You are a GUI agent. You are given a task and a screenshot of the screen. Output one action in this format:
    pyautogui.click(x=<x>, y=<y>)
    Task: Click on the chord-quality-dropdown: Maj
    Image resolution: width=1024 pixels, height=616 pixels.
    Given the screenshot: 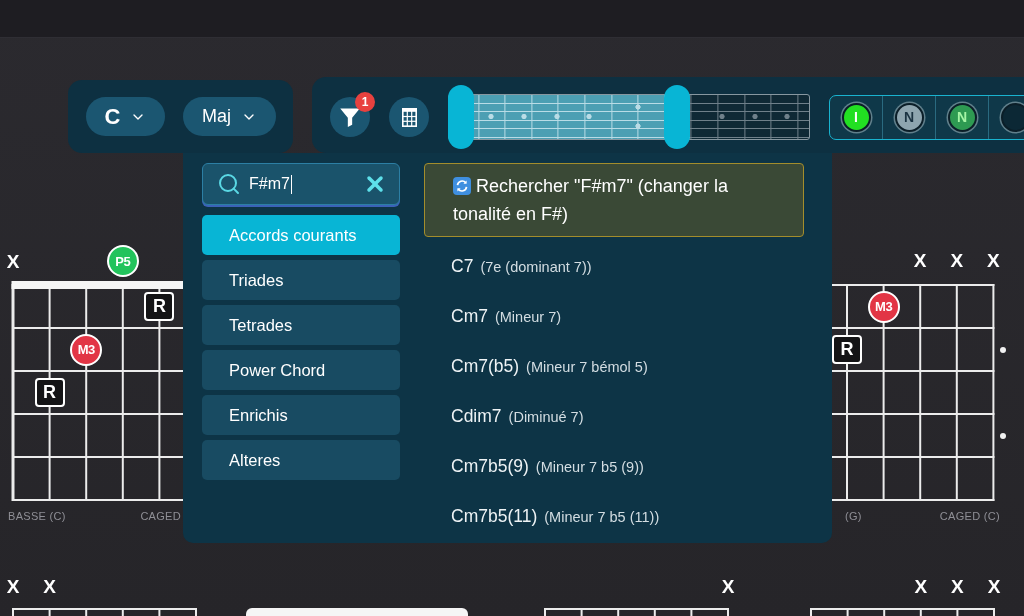 What is the action you would take?
    pyautogui.click(x=229, y=116)
    